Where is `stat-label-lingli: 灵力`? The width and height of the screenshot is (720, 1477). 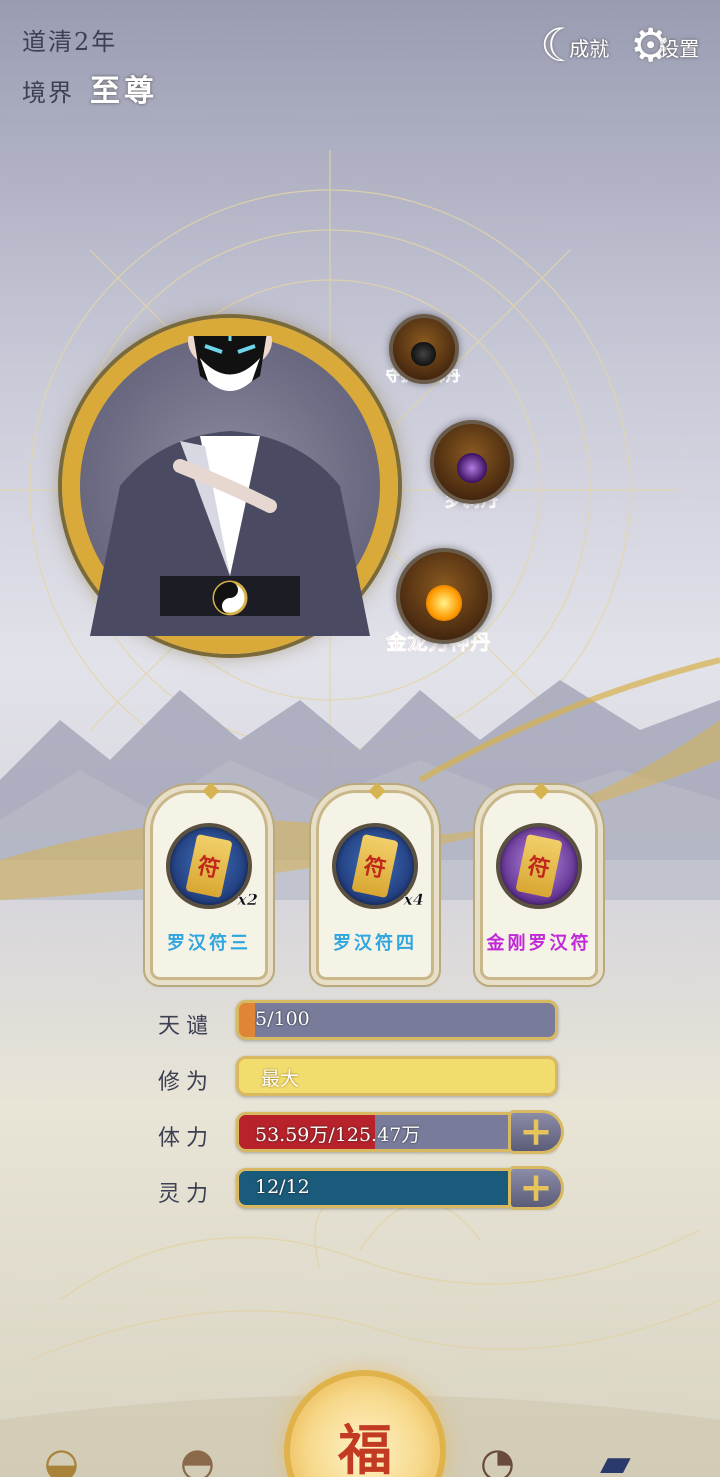
stat-label-lingli: 灵力 is located at coordinates (186, 1194).